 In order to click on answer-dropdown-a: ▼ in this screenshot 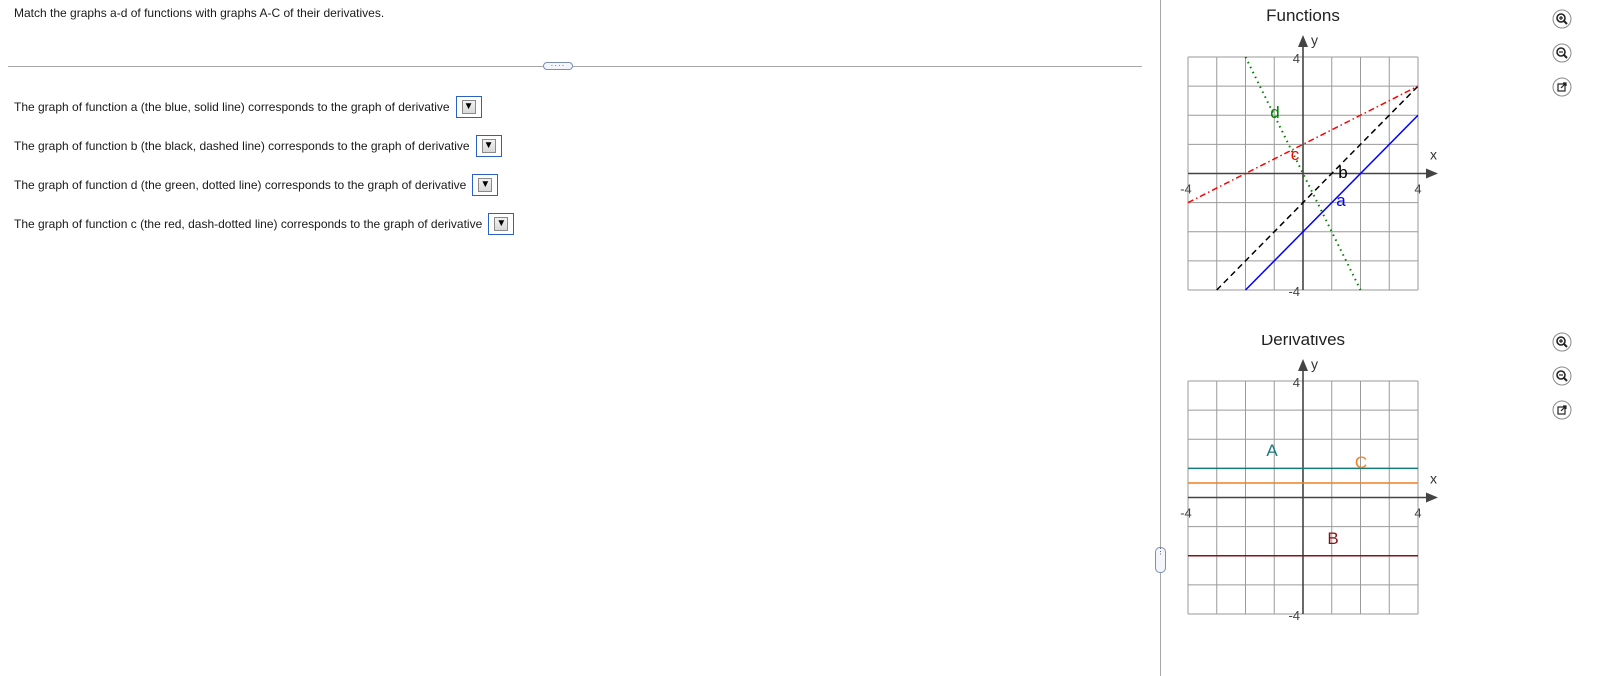, I will do `click(468, 107)`.